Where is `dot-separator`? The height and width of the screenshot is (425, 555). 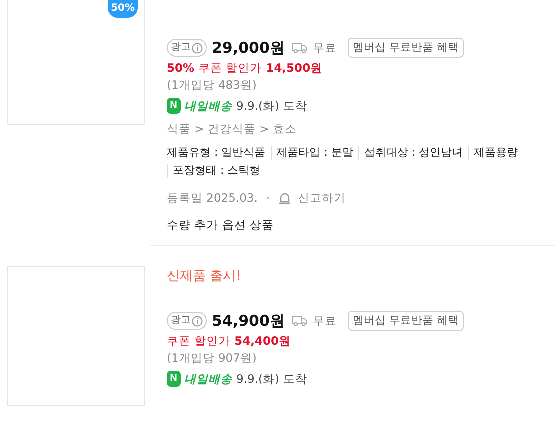 dot-separator is located at coordinates (267, 198).